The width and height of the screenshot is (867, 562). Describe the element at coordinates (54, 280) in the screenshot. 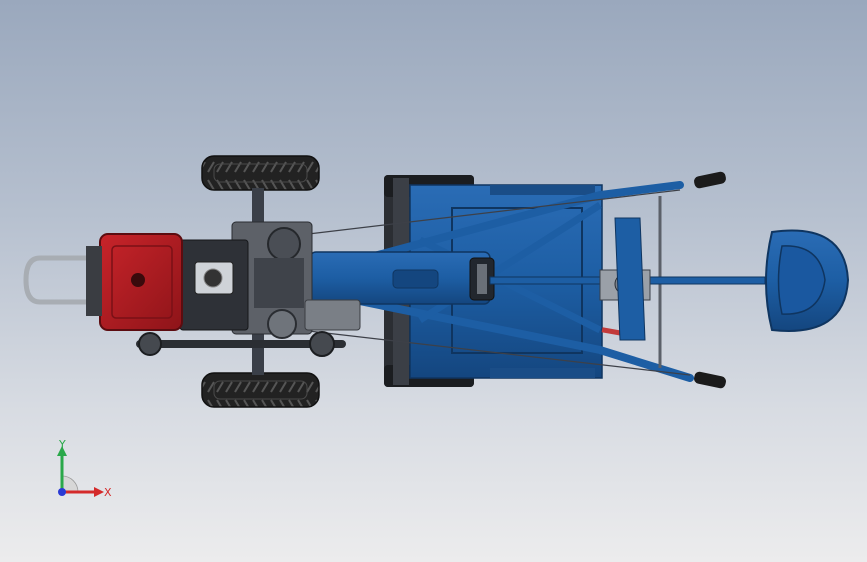

I see `front-handle` at that location.